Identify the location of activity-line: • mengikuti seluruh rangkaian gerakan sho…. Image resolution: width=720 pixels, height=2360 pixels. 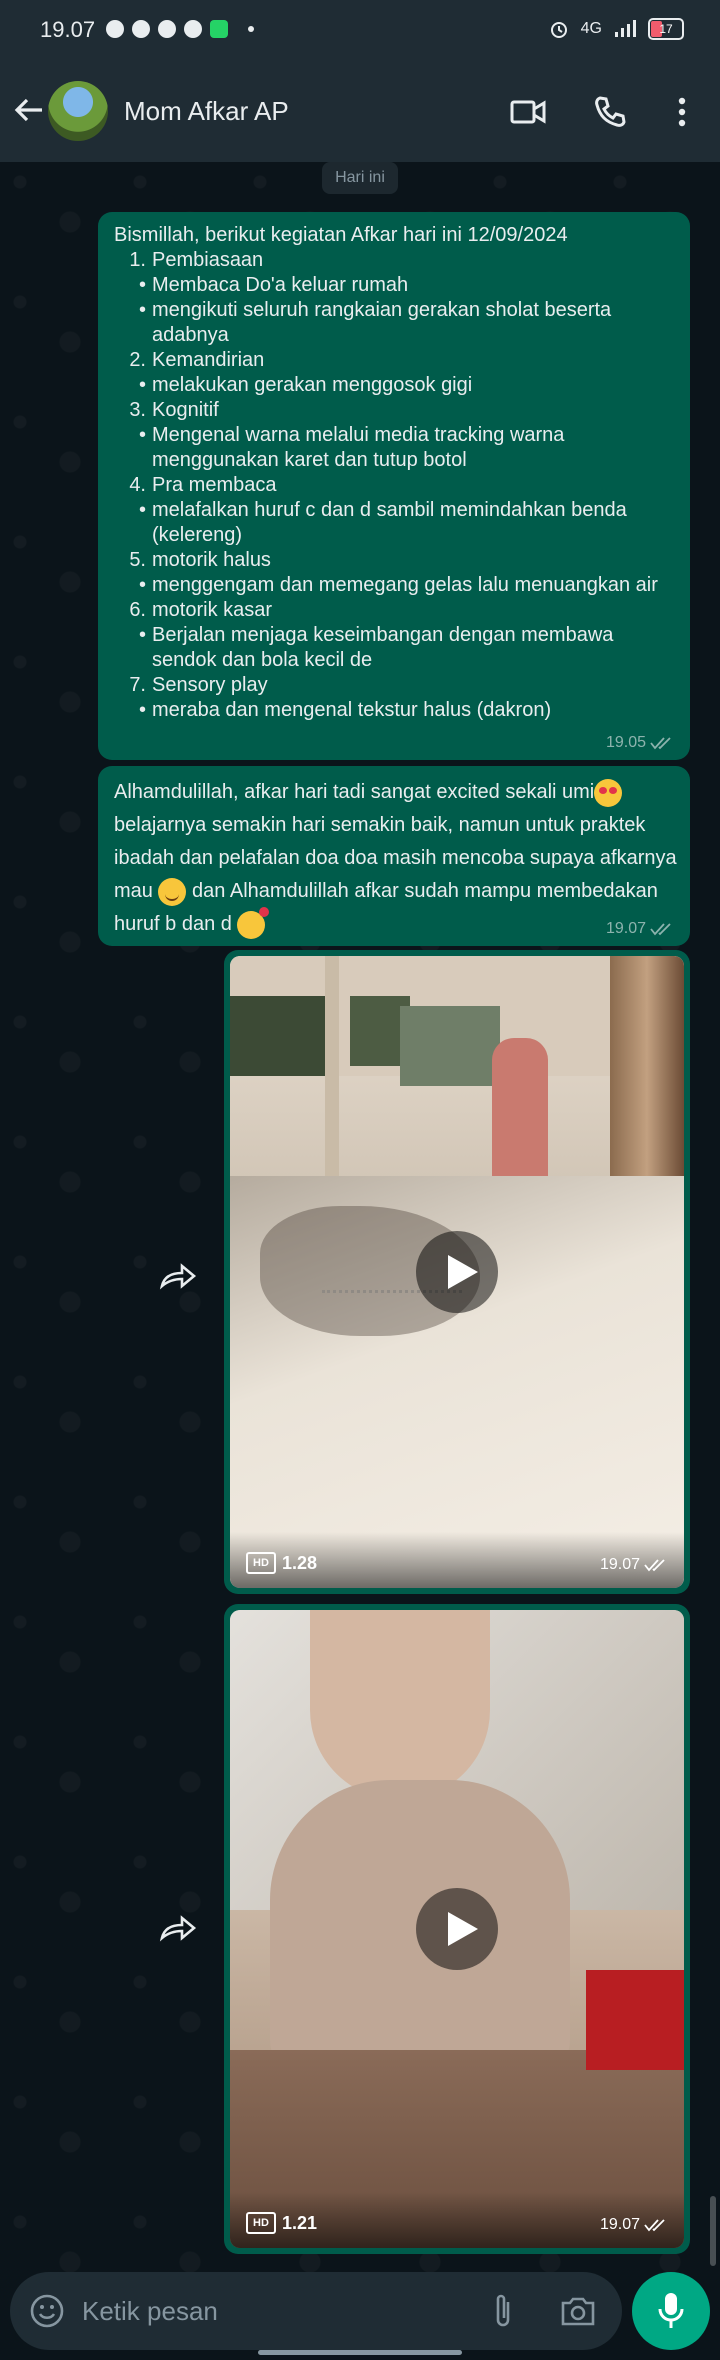
(394, 323).